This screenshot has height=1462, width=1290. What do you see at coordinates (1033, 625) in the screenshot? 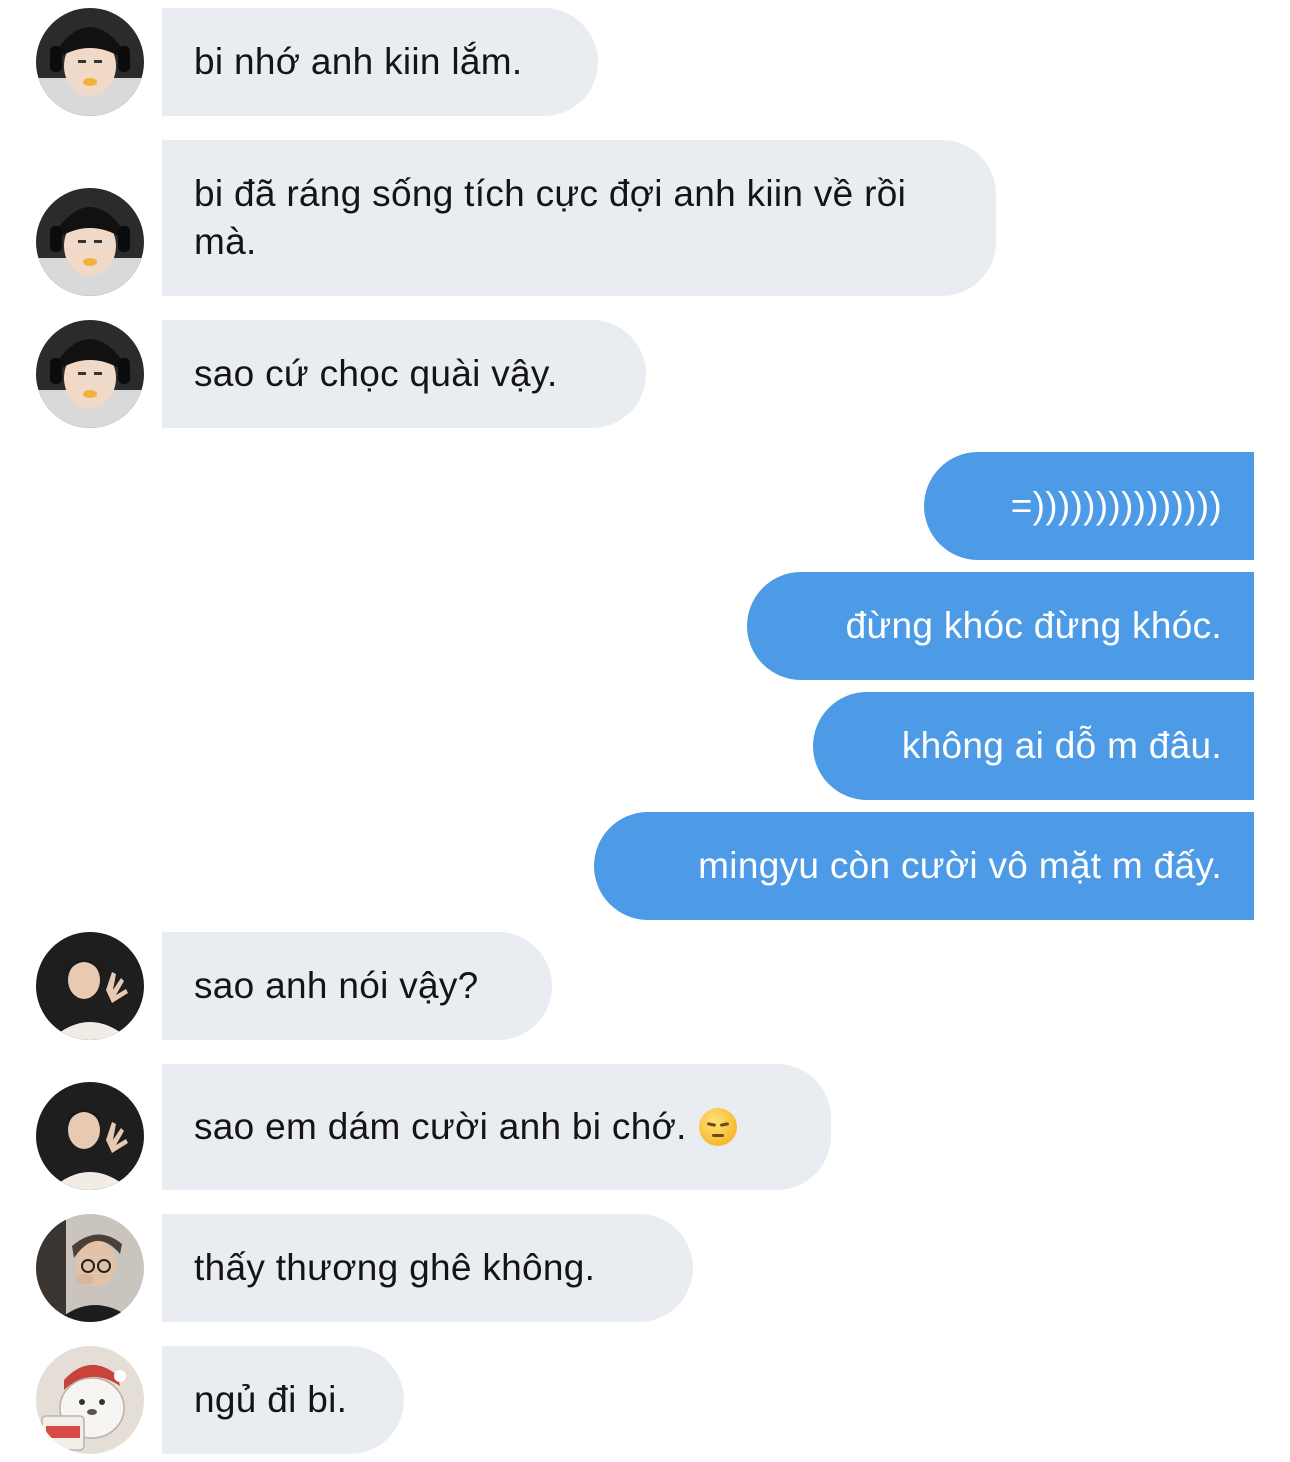
I see `message-text: đừng khóc đừng khóc.` at bounding box center [1033, 625].